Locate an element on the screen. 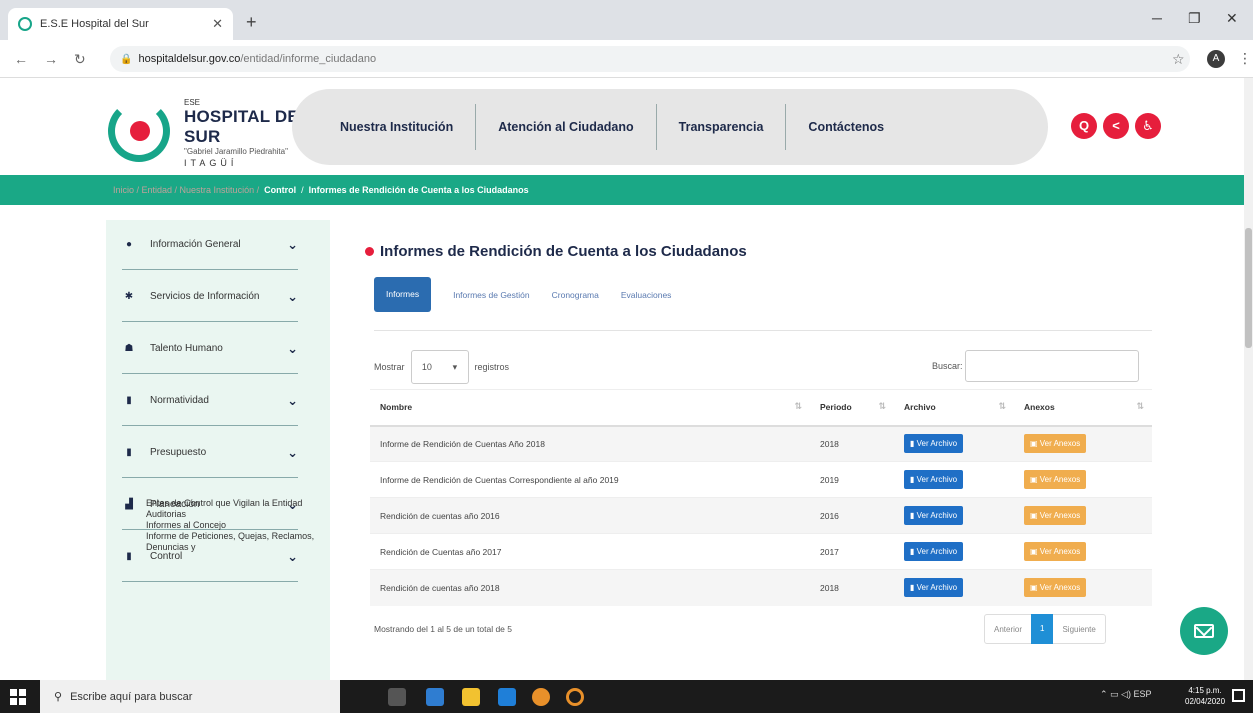 The image size is (1253, 713). nav-transparencia: Transparencia is located at coordinates (722, 127).